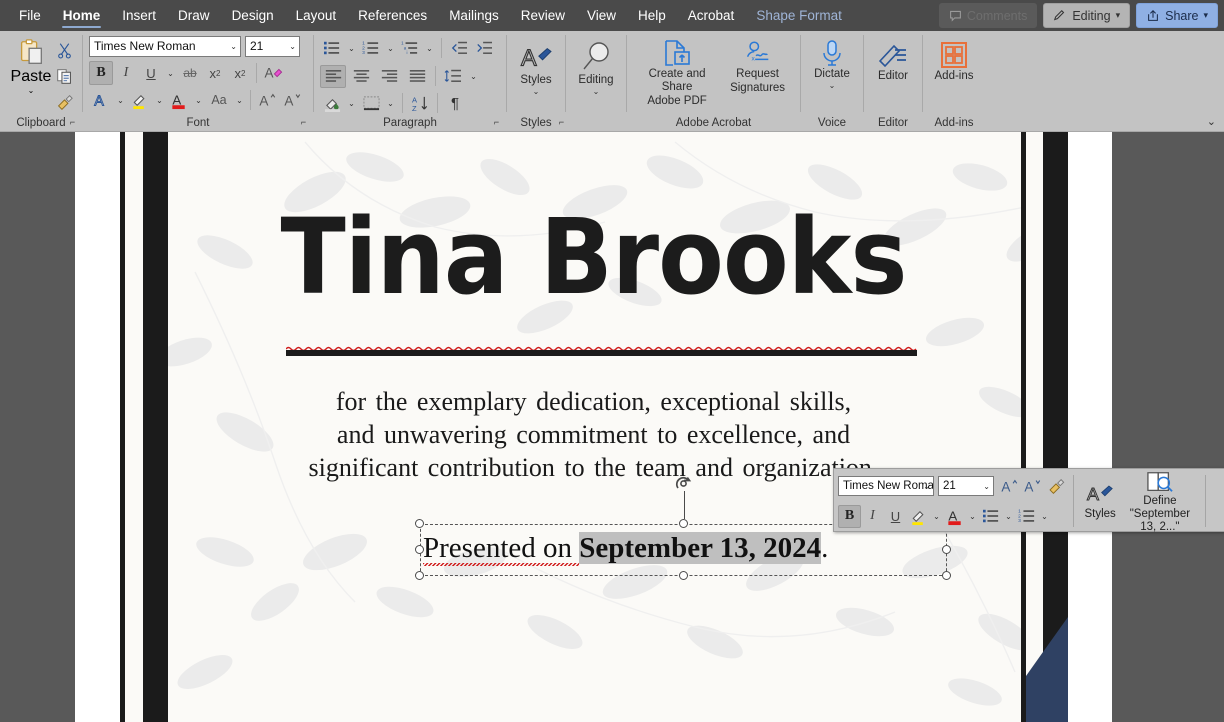  I want to click on copy-button, so click(64, 76).